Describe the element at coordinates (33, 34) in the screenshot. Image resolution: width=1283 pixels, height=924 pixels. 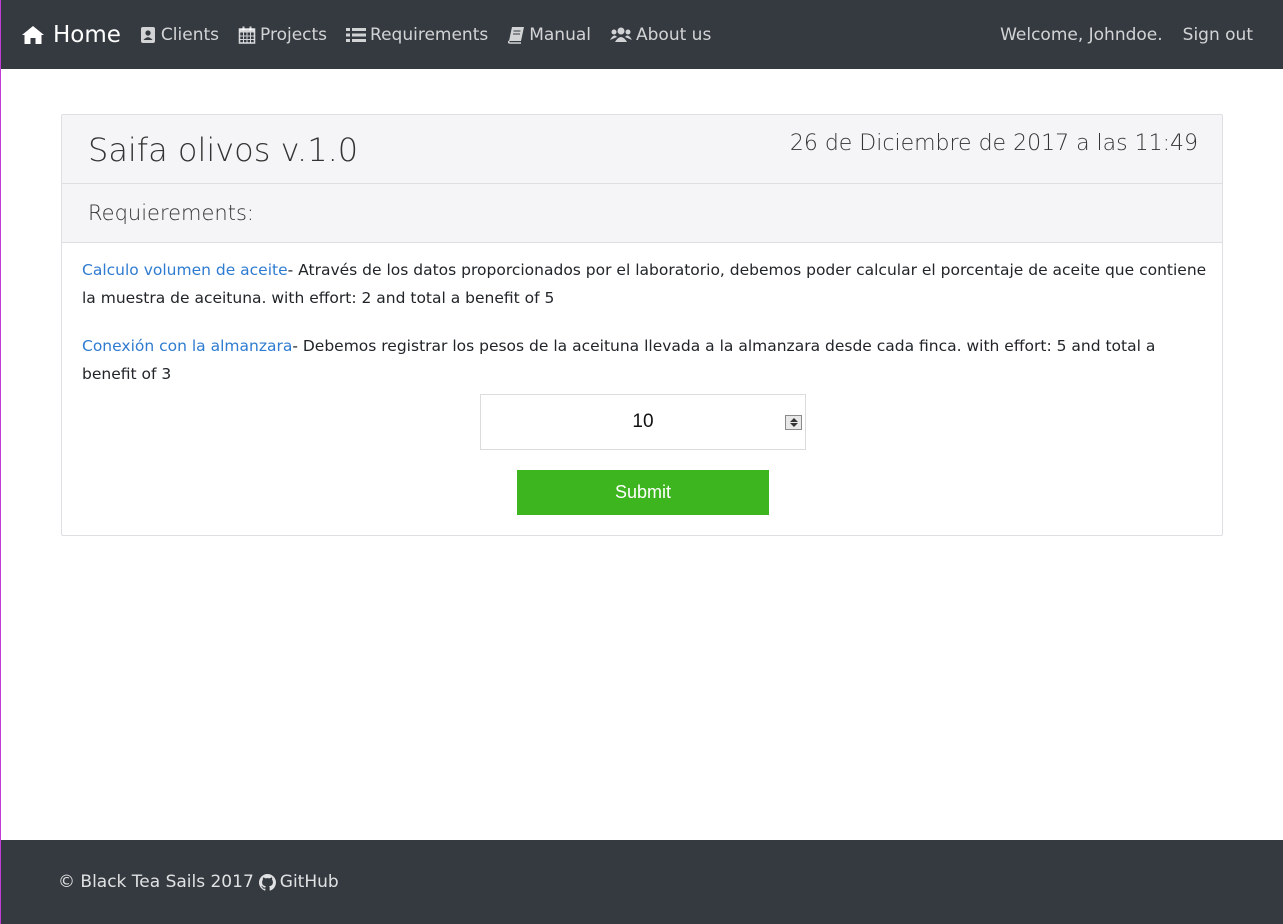
I see `home-icon` at that location.